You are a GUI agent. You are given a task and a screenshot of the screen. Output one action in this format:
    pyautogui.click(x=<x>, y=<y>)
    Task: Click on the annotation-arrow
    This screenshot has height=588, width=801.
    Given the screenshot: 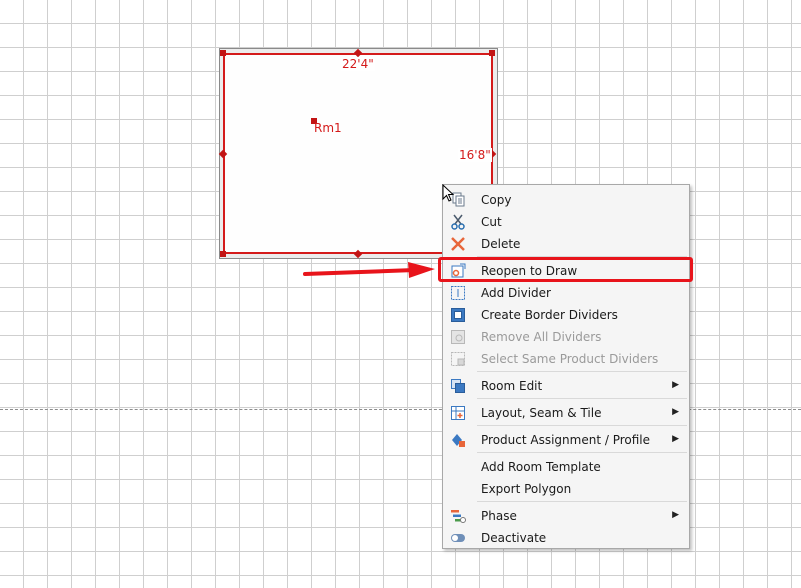 What is the action you would take?
    pyautogui.click(x=369, y=270)
    